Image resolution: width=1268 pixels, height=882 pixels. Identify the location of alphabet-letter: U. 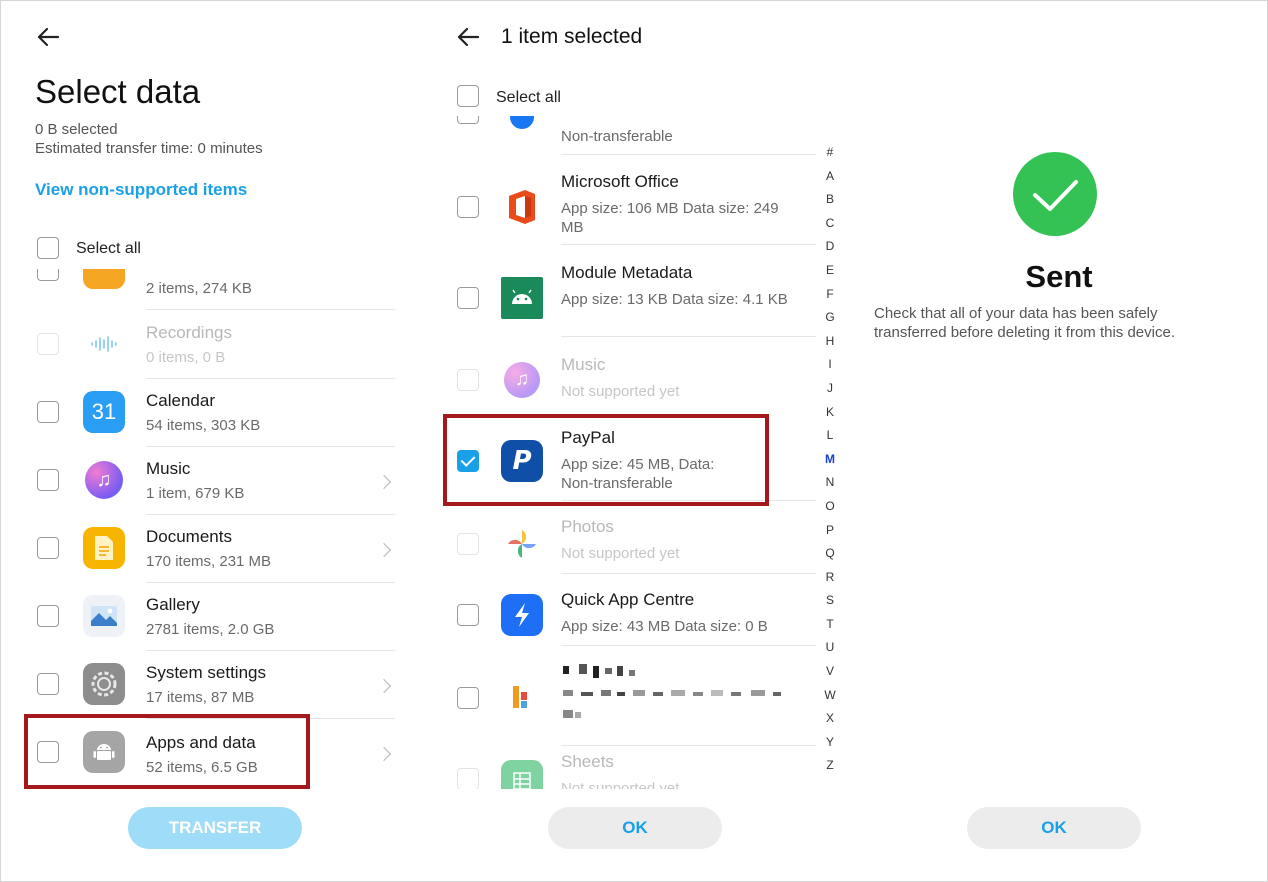
(830, 648).